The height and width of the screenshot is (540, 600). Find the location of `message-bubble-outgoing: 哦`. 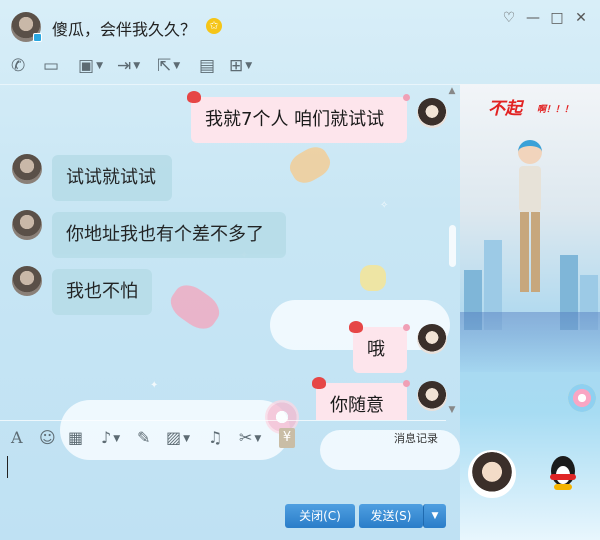

message-bubble-outgoing: 哦 is located at coordinates (379, 347).